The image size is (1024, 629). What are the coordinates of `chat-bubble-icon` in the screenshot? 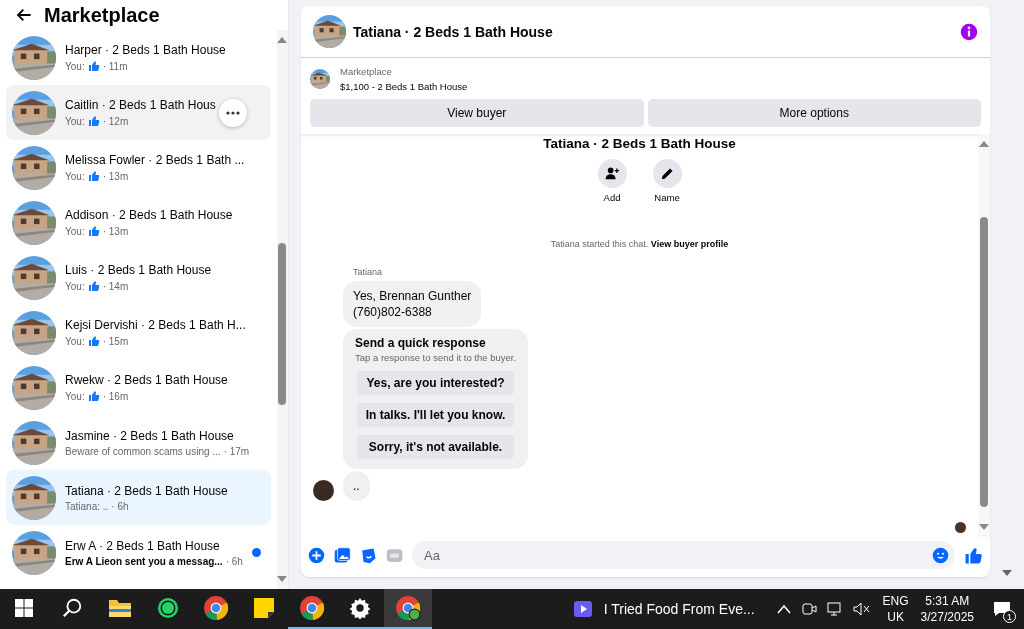 It's located at (168, 608).